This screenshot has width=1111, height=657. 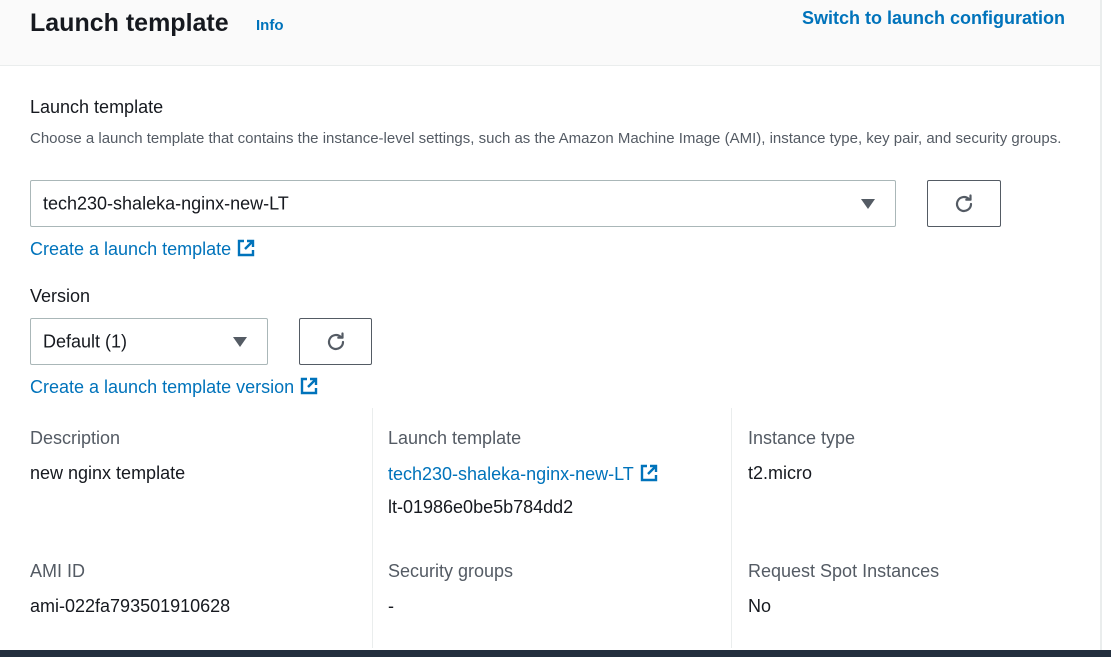 I want to click on create-launch-template-version-link: Create a launch template version, so click(x=174, y=387).